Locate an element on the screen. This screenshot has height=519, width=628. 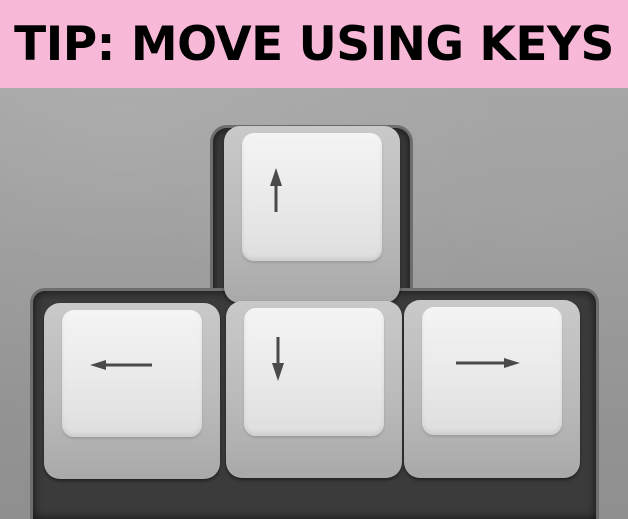
up-arrow-key is located at coordinates (312, 214).